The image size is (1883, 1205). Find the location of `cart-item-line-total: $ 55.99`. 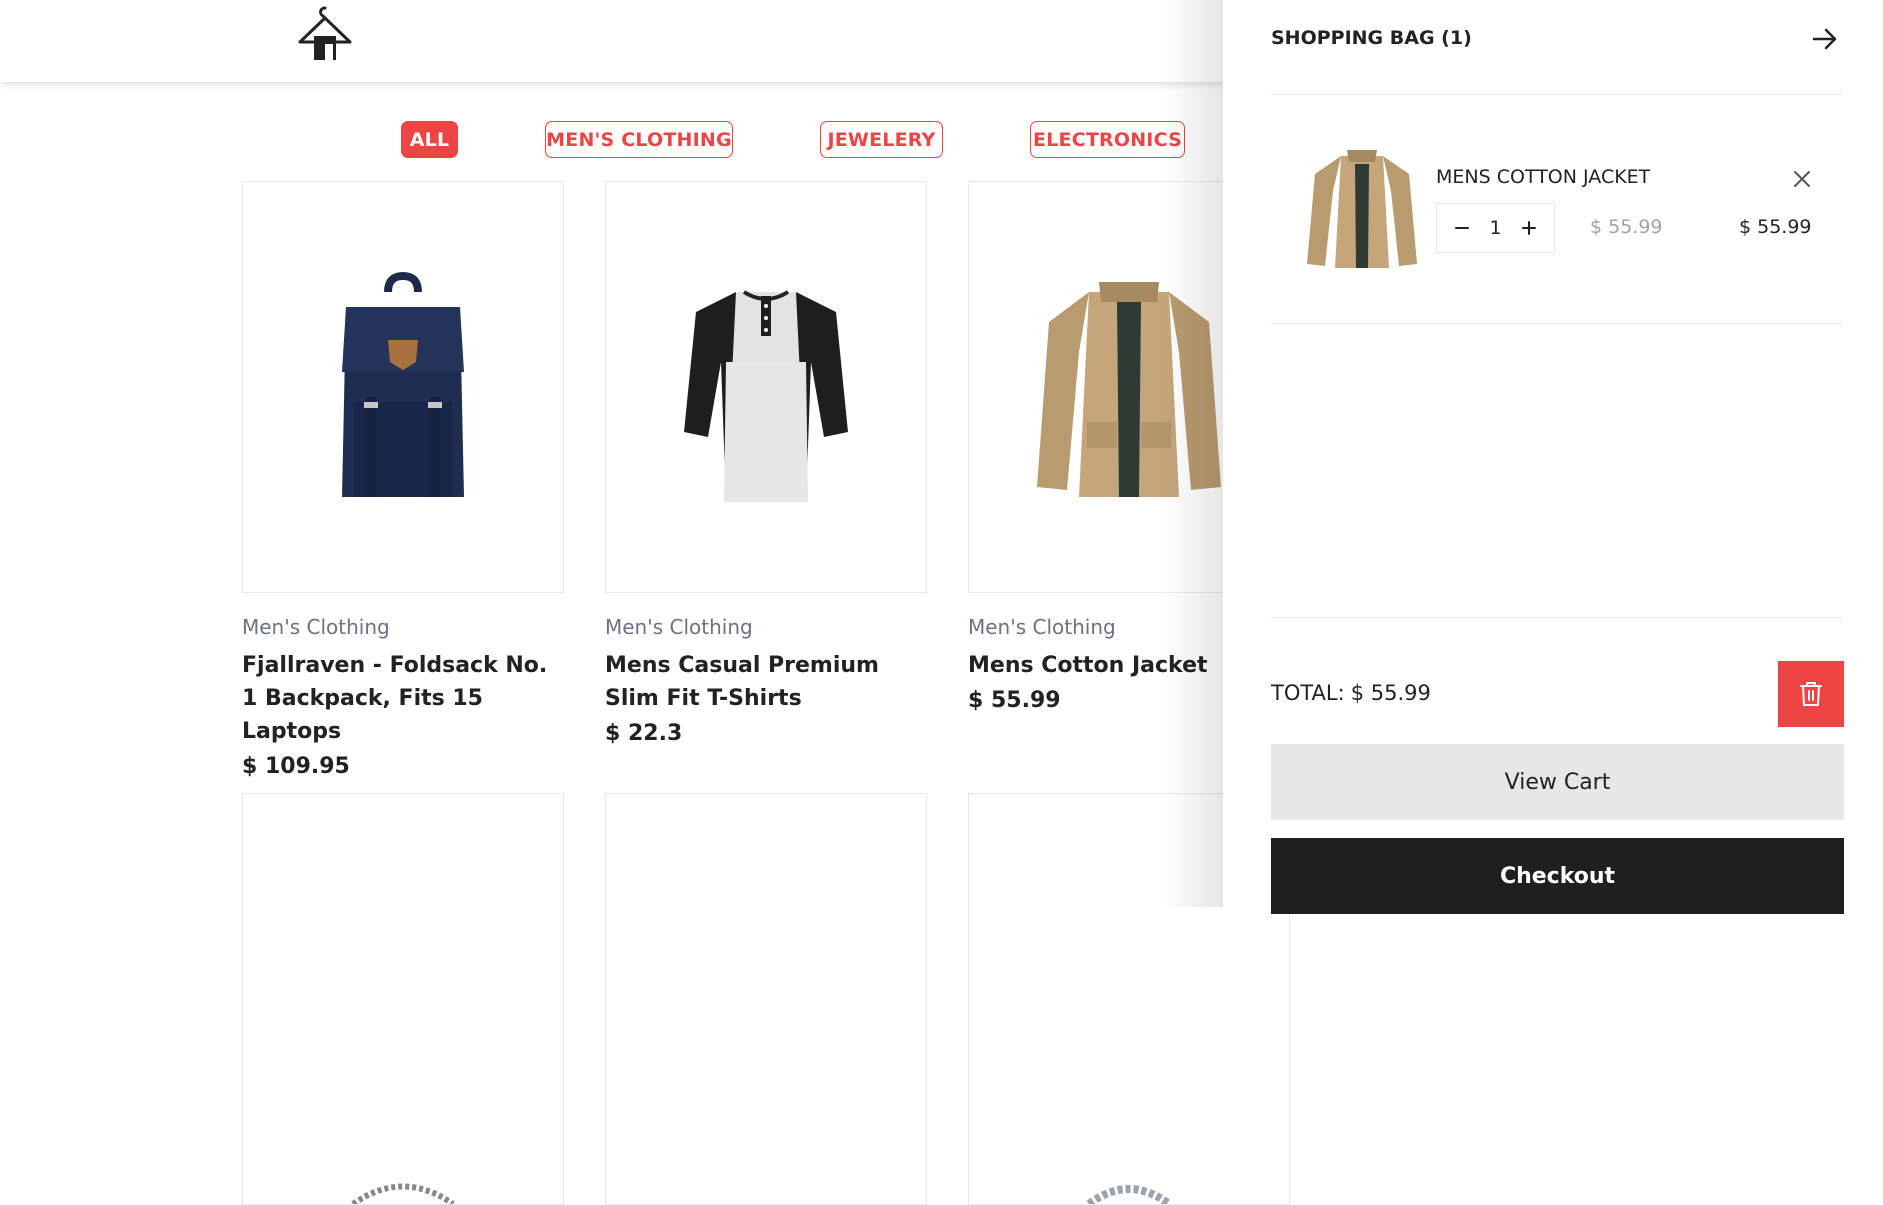

cart-item-line-total: $ 55.99 is located at coordinates (1775, 227).